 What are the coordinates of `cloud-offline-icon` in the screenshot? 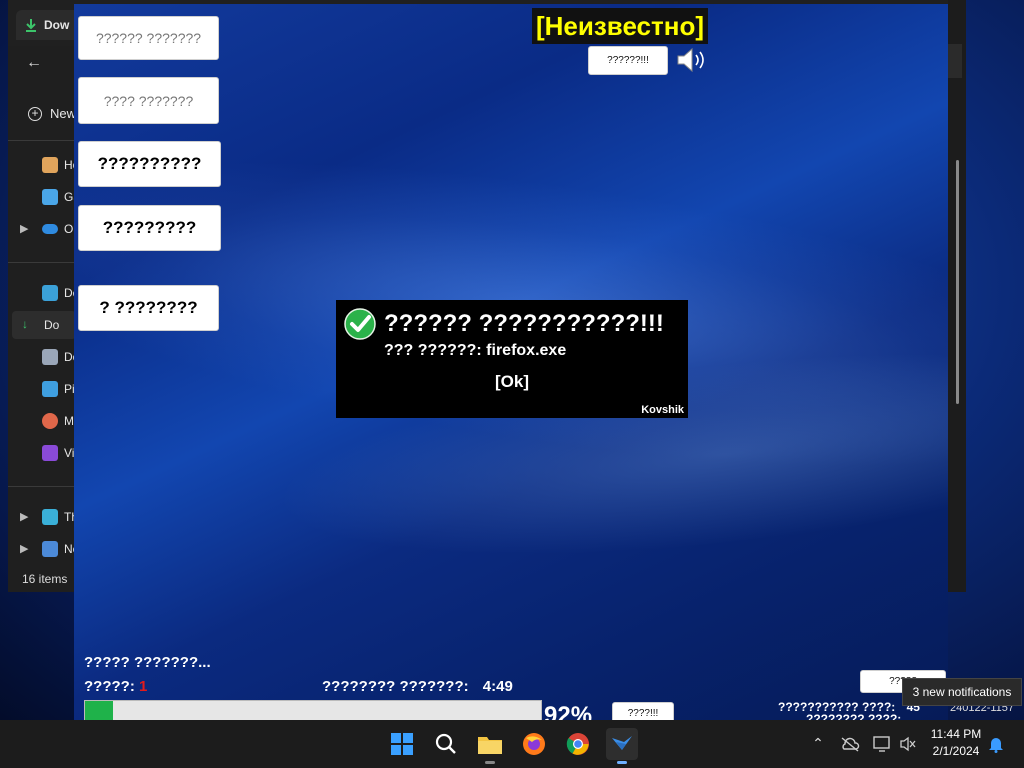 It's located at (850, 744).